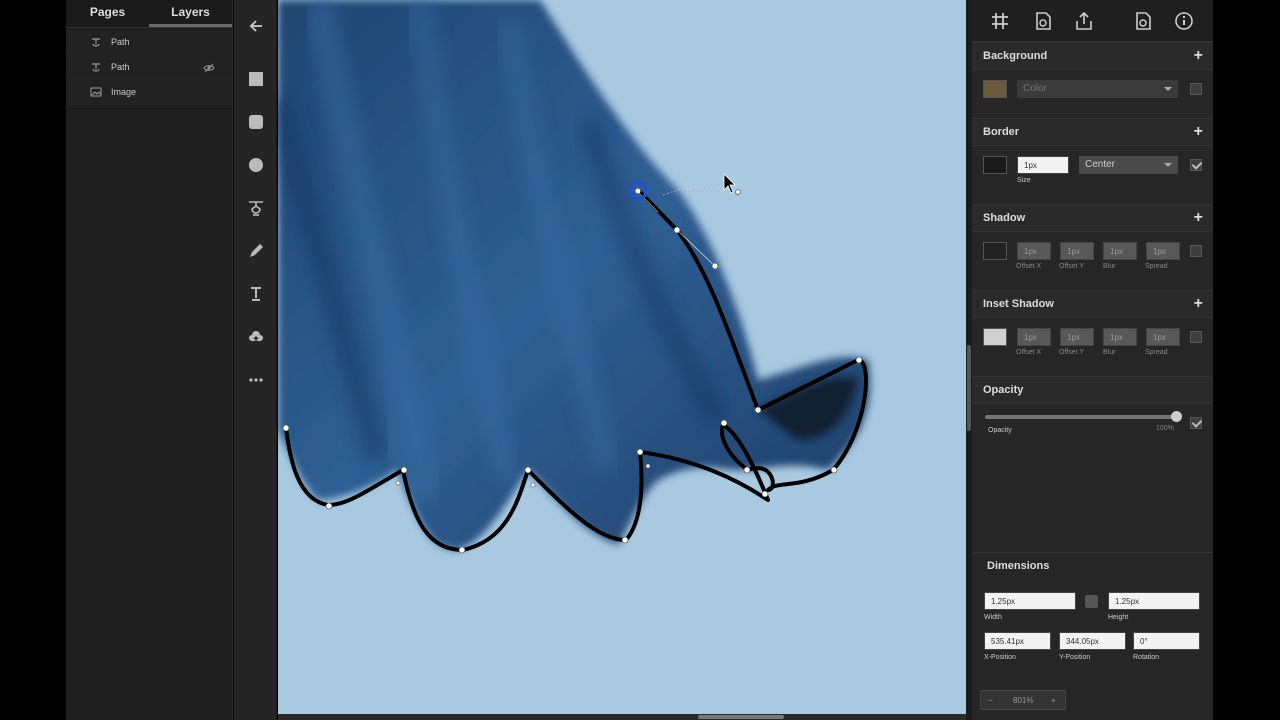 The height and width of the screenshot is (720, 1280). What do you see at coordinates (1198, 304) in the screenshot?
I see `add-inset-shadow-button: +` at bounding box center [1198, 304].